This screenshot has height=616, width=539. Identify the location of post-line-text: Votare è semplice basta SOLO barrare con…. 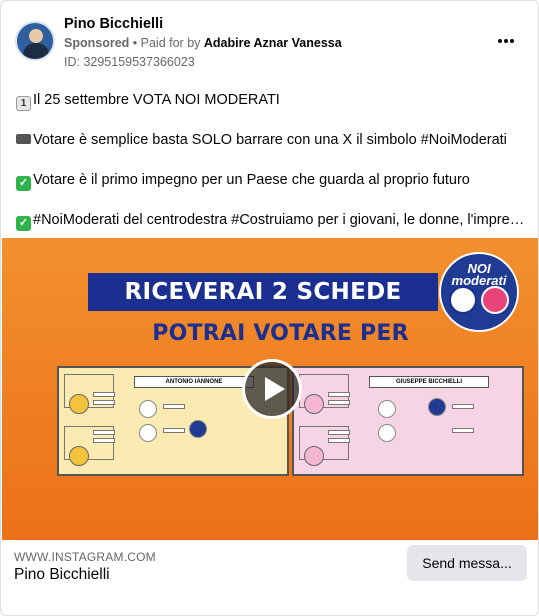
(270, 140).